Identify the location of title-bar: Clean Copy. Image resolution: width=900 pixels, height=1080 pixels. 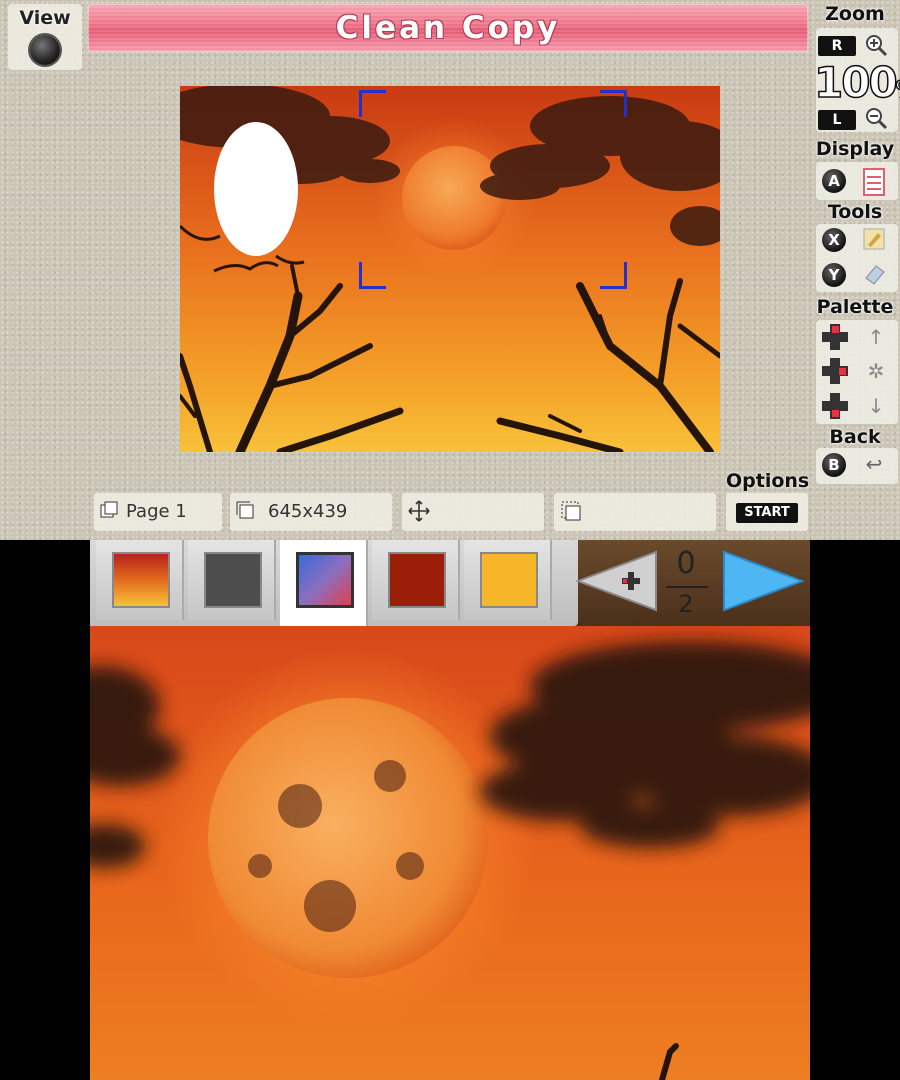
(448, 28).